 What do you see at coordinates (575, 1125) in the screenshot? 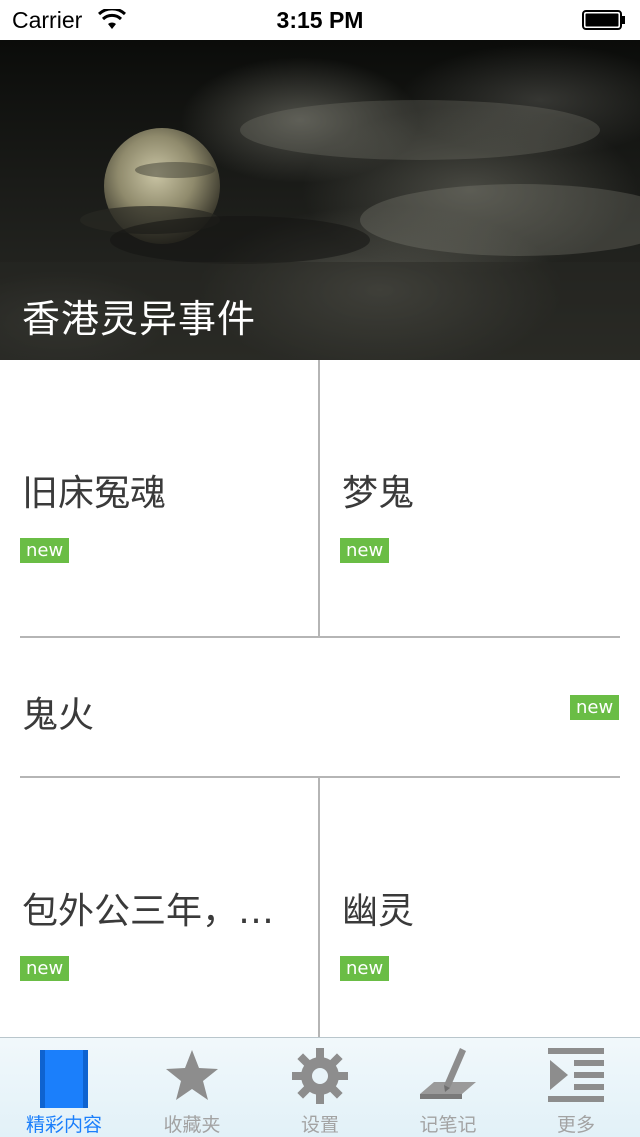
I see `tab-label: 更多` at bounding box center [575, 1125].